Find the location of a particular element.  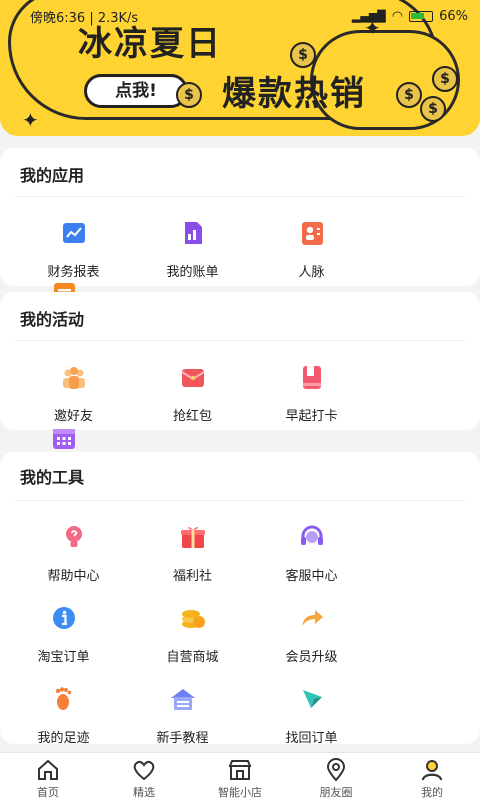

grid-item-headset: 客服中心 is located at coordinates (311, 553).